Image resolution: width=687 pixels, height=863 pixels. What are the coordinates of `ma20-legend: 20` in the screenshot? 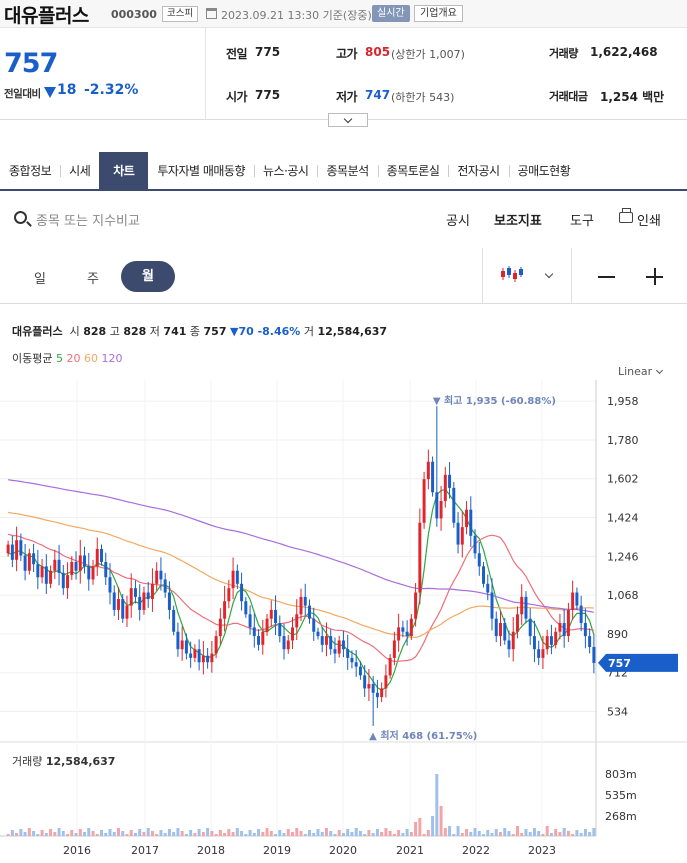 It's located at (73, 358).